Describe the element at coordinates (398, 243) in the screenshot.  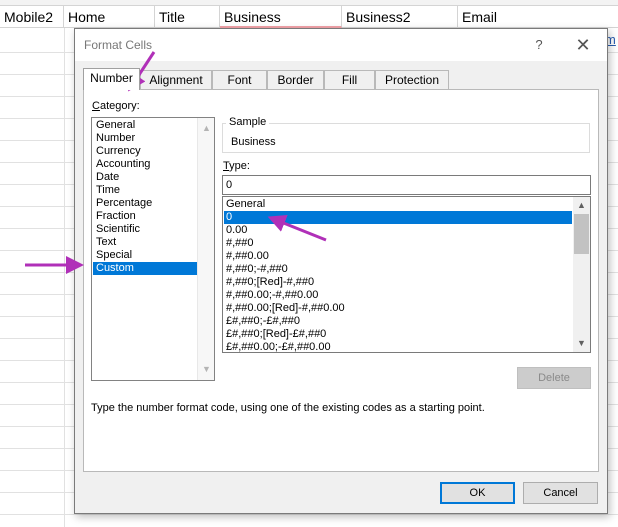
I see `format-code-item: #,##0` at that location.